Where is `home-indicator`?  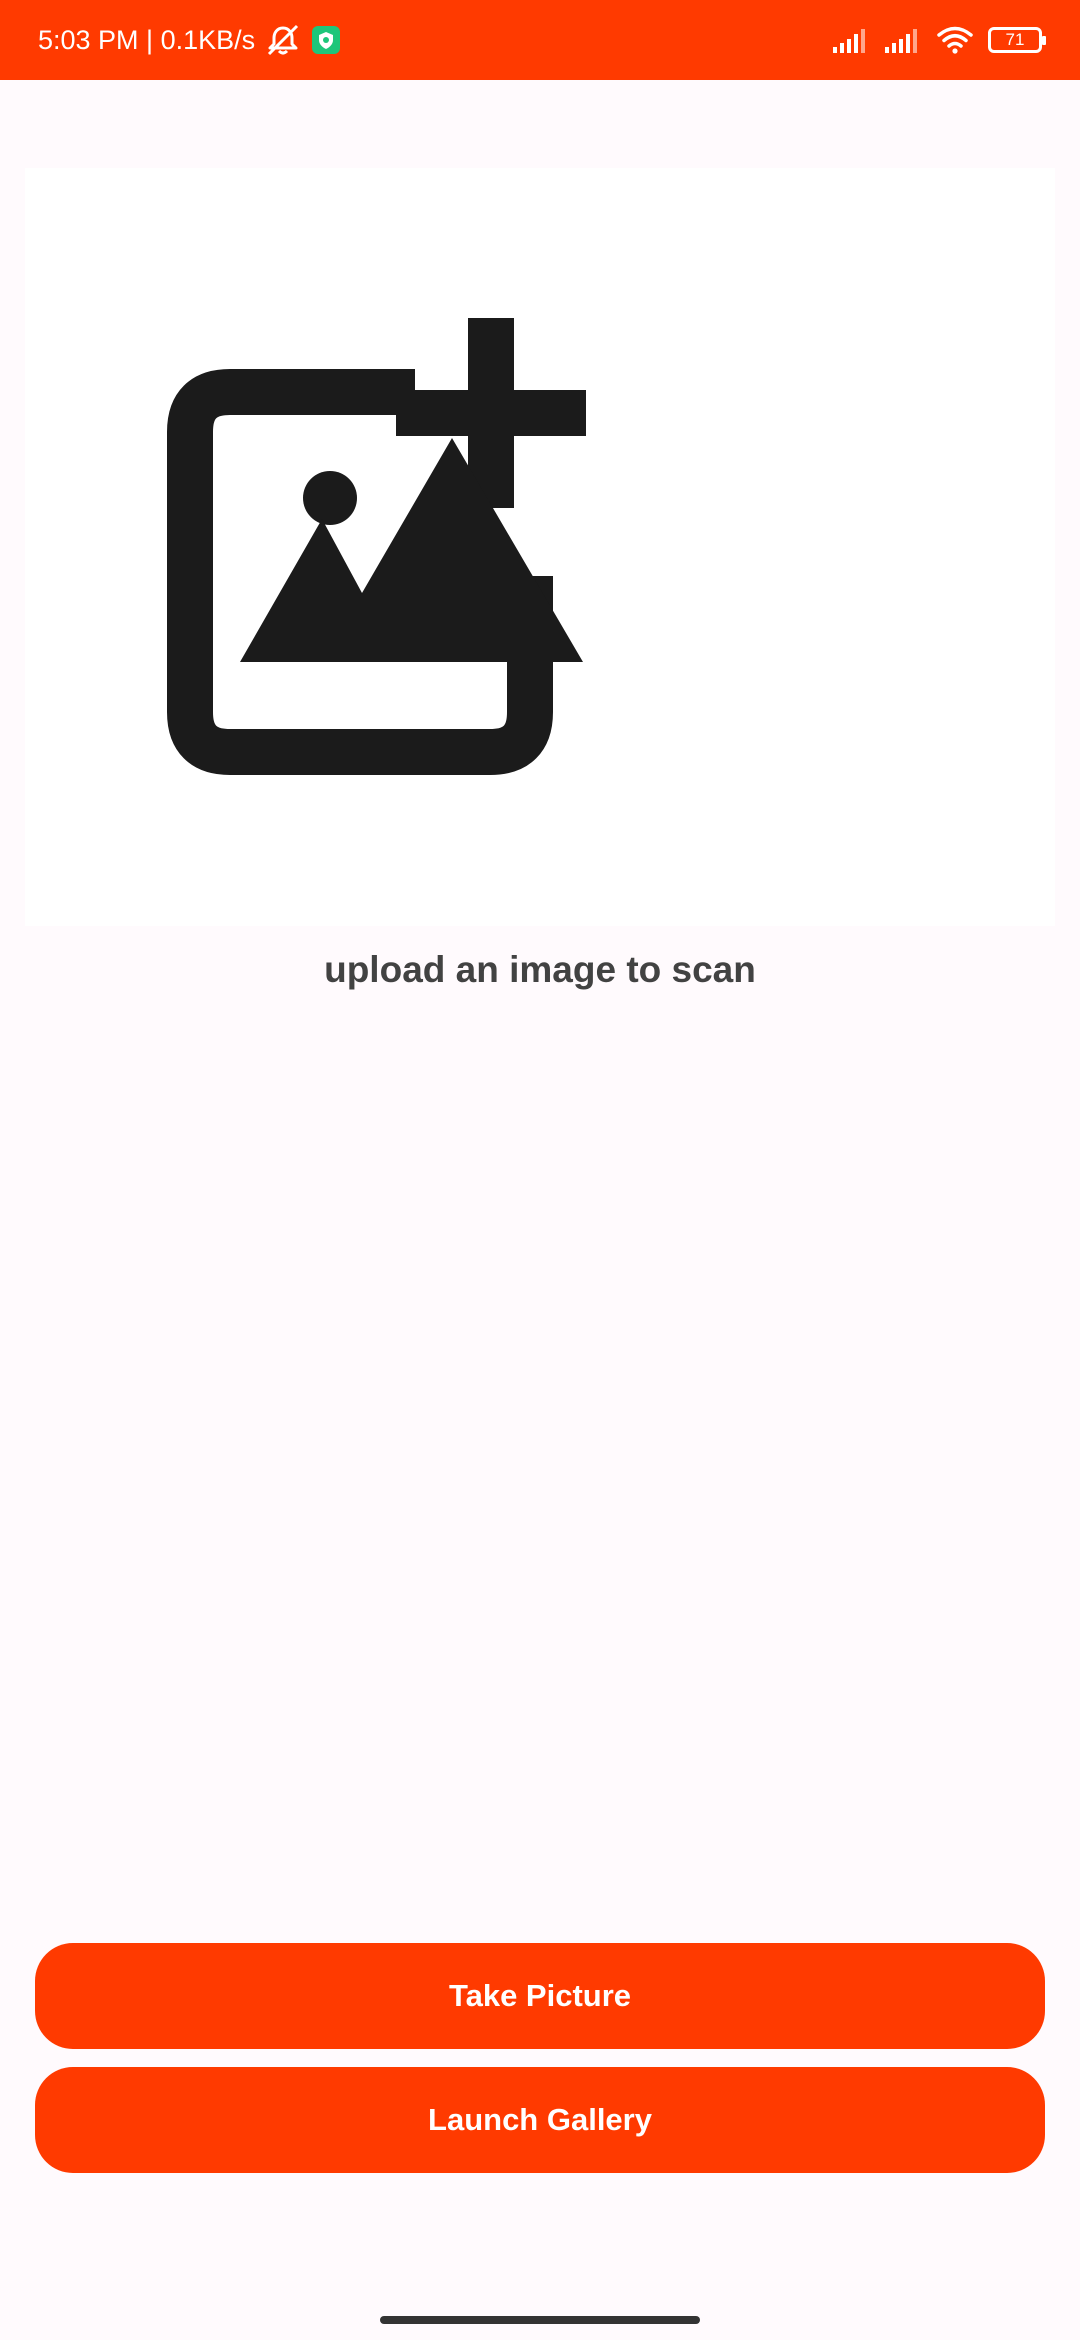 home-indicator is located at coordinates (540, 2320).